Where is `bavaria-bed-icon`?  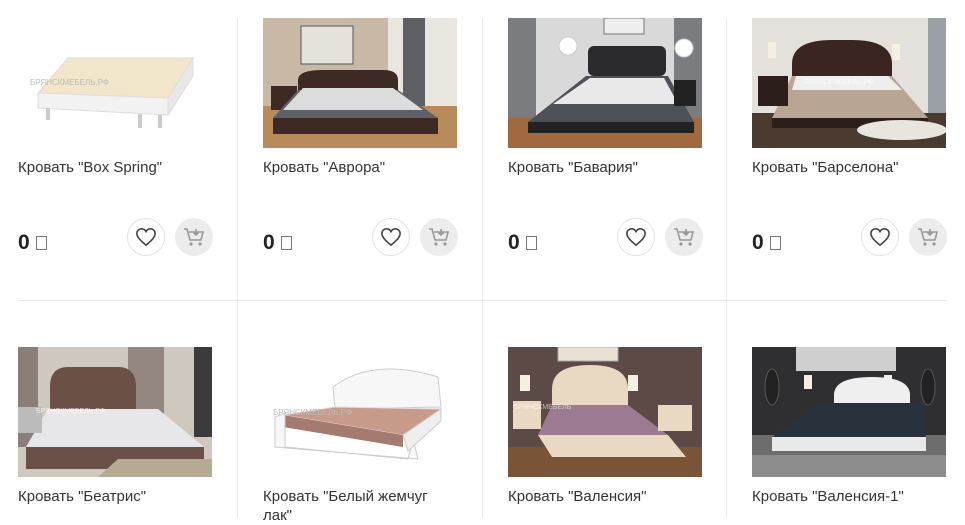
bavaria-bed-icon is located at coordinates (605, 83).